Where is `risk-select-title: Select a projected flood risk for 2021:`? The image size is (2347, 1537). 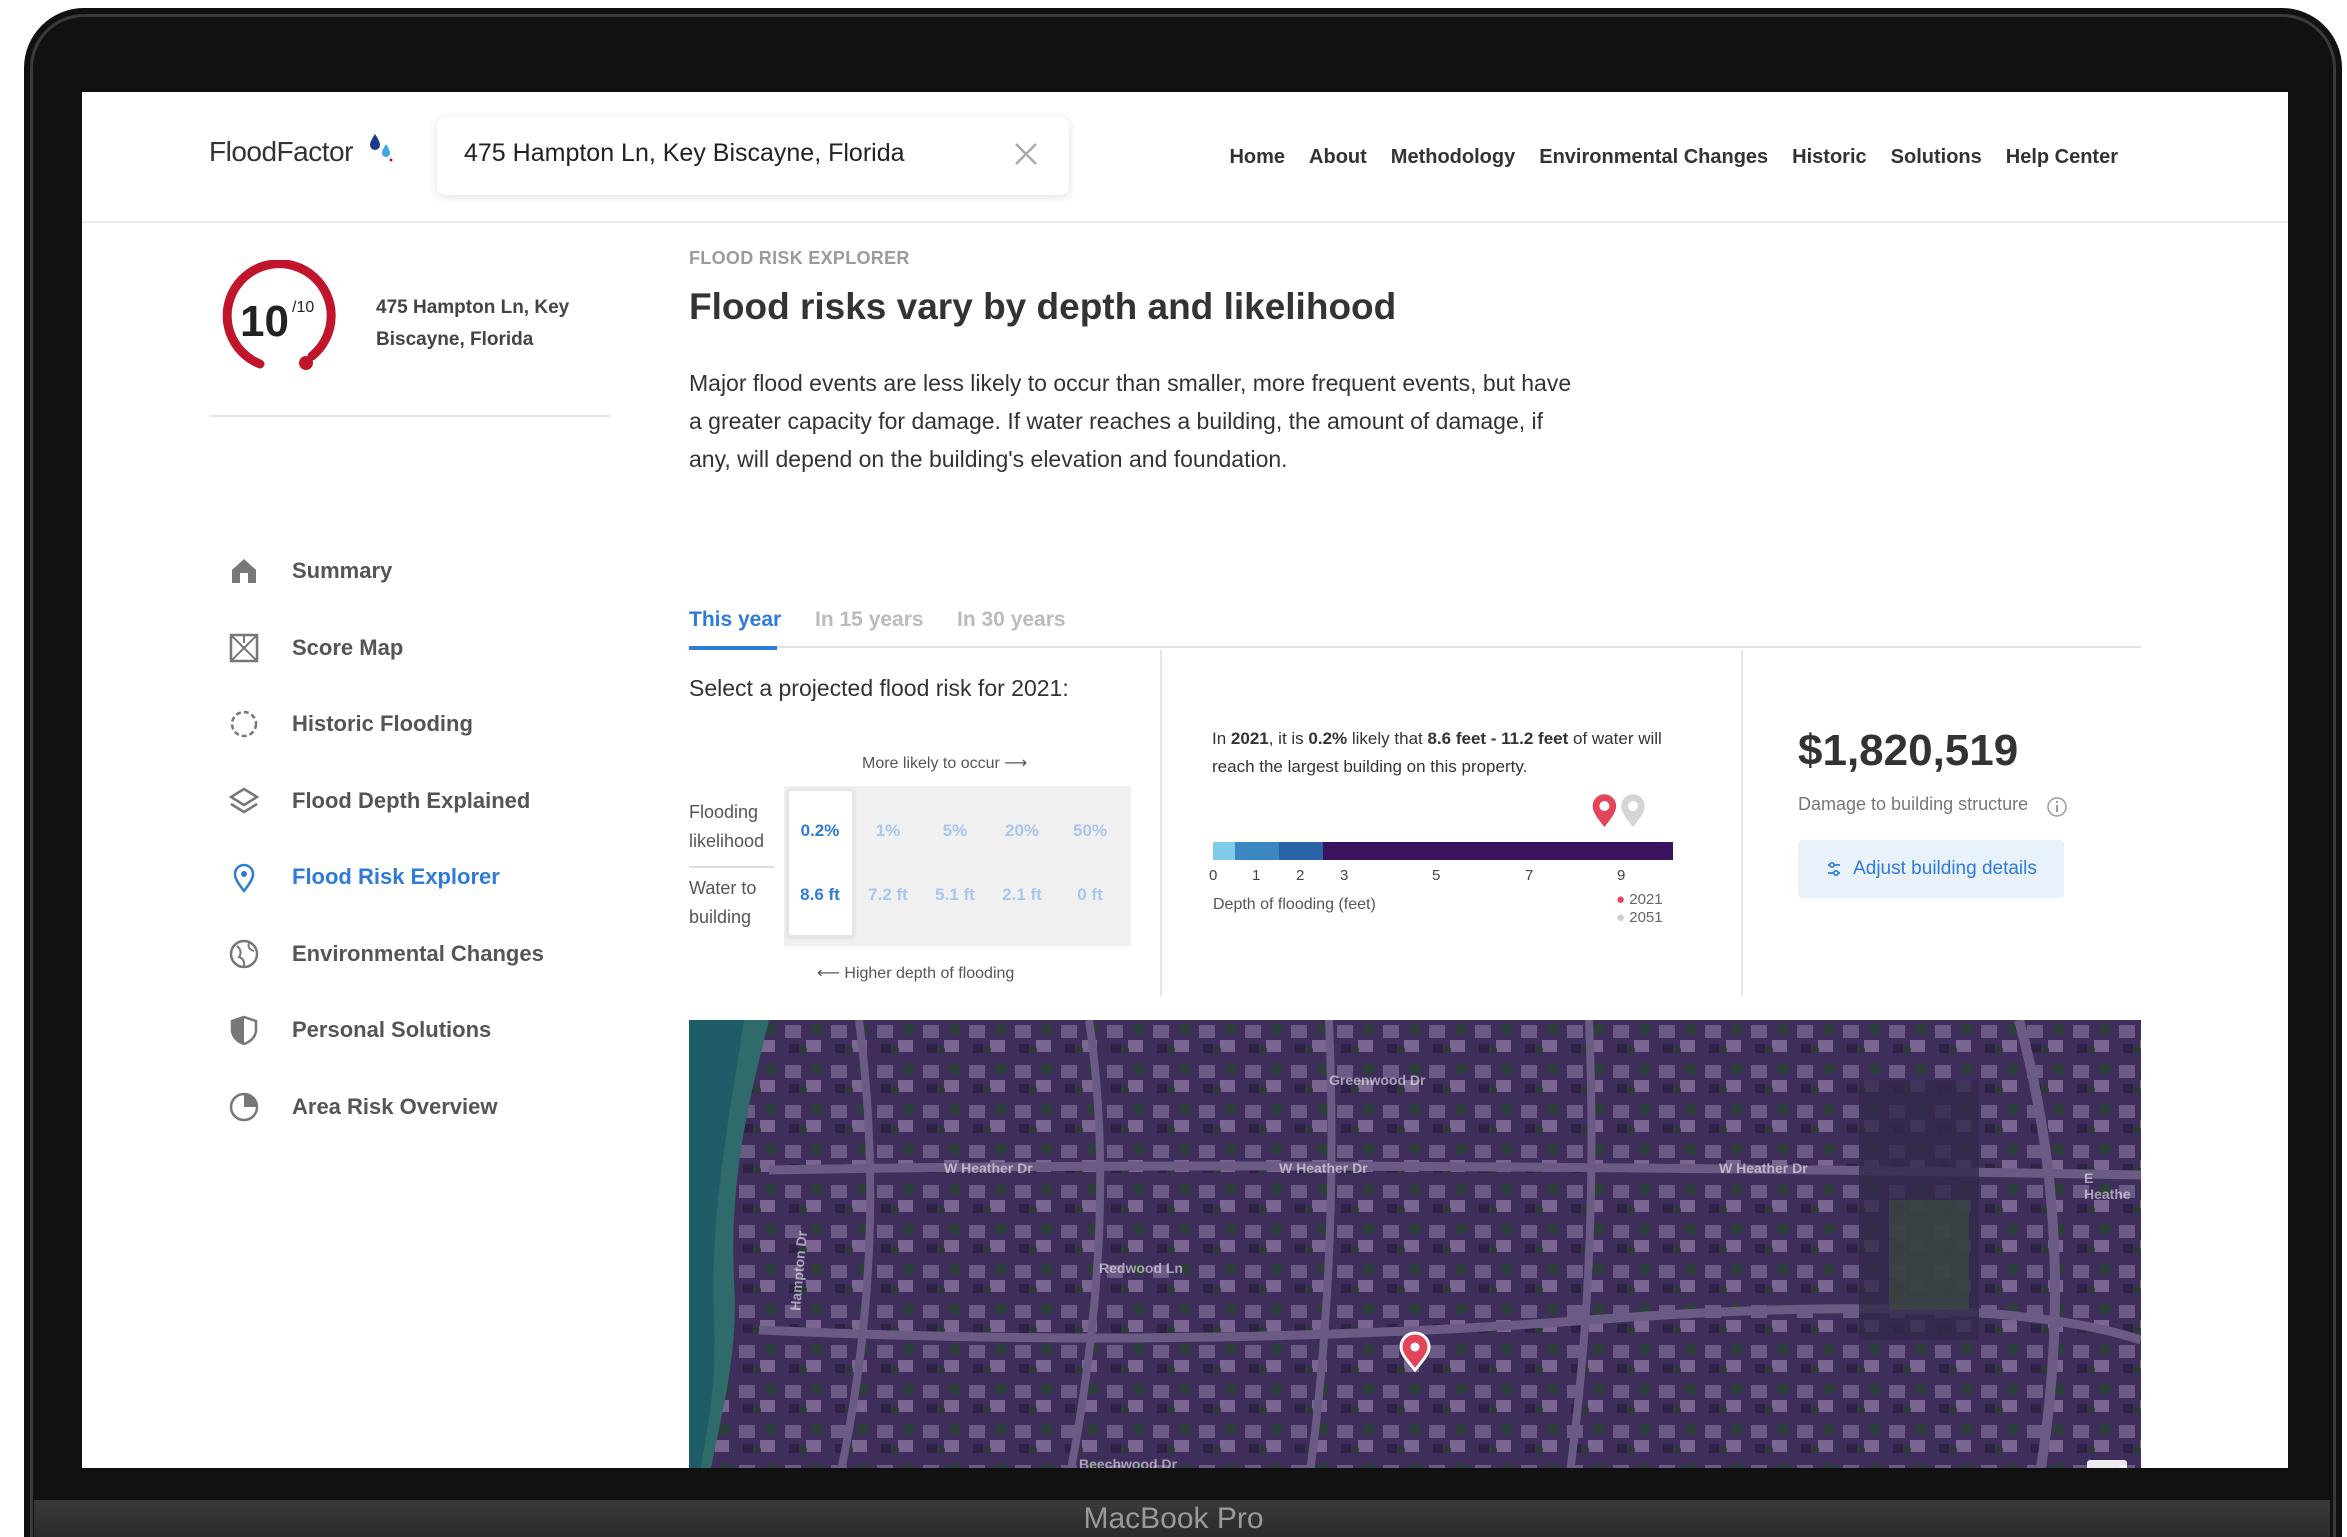
risk-select-title: Select a projected flood risk for 2021: is located at coordinates (879, 688).